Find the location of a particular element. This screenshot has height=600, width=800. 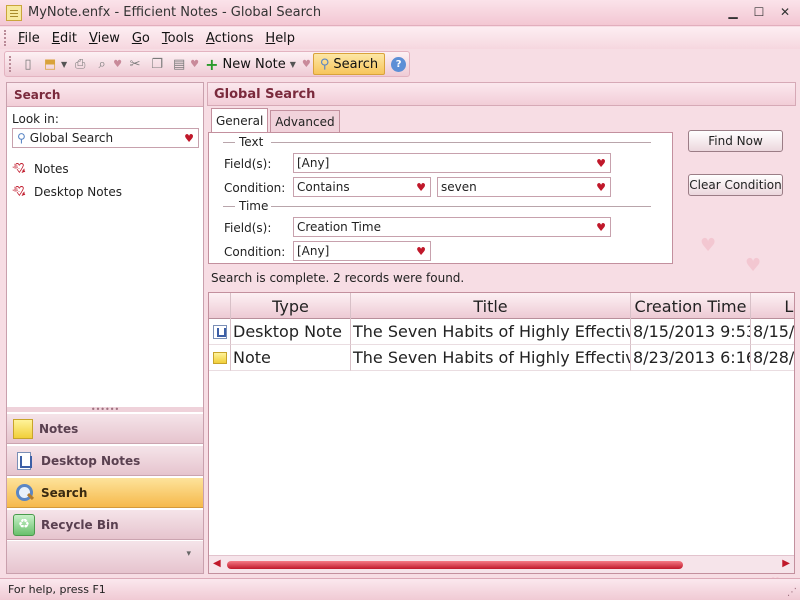

scrollbar-thumb is located at coordinates (455, 565).